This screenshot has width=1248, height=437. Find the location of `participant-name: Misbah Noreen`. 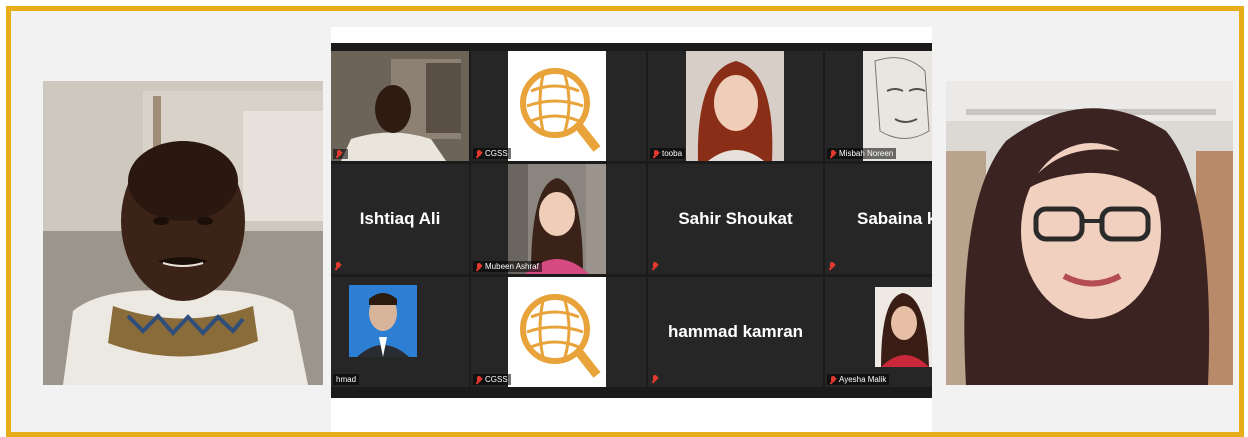

participant-name: Misbah Noreen is located at coordinates (866, 153).